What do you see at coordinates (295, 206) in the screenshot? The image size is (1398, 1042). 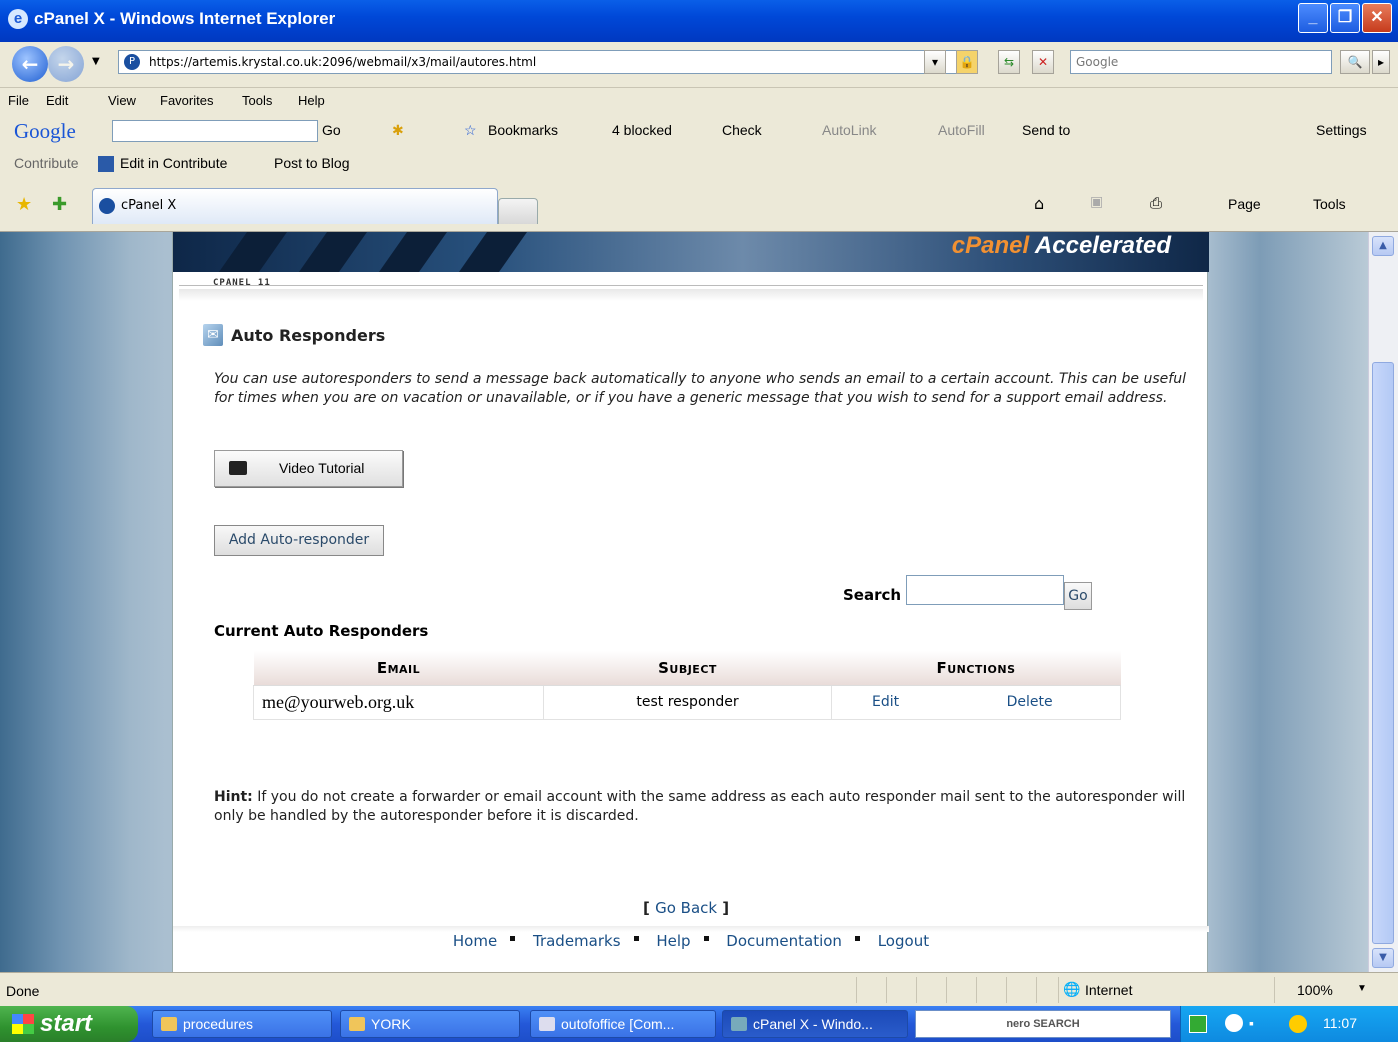 I see `tab-cpanel: cPanel X` at bounding box center [295, 206].